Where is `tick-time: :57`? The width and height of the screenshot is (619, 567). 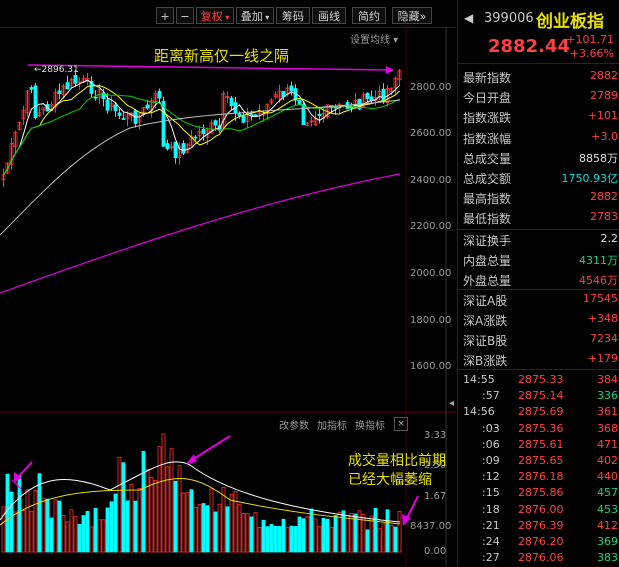 tick-time: :57 is located at coordinates (491, 396).